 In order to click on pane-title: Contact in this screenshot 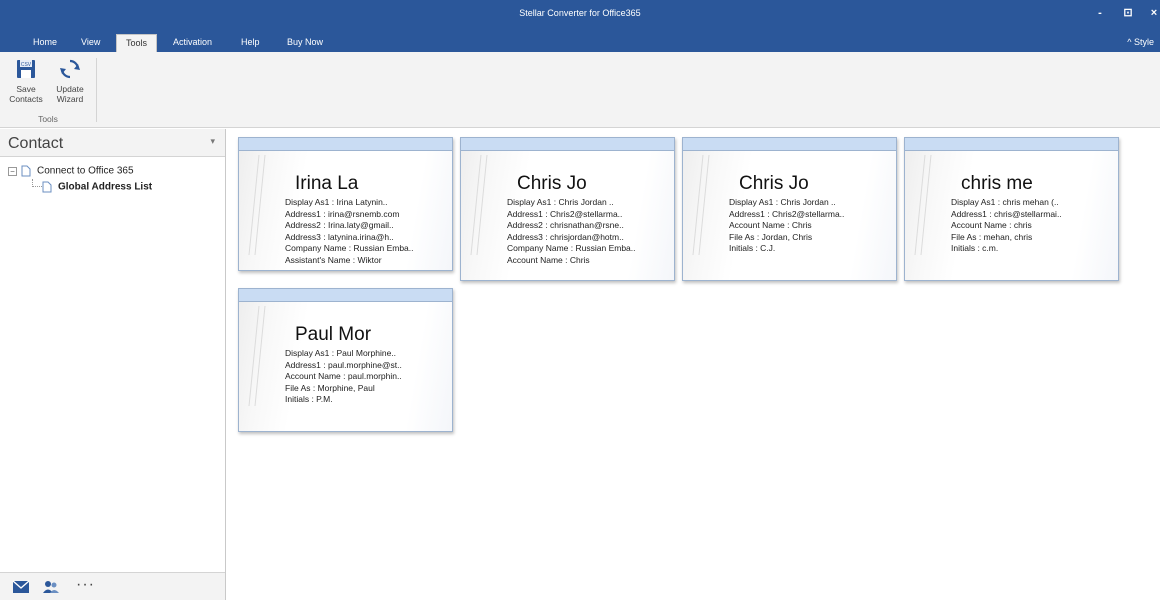, I will do `click(36, 143)`.